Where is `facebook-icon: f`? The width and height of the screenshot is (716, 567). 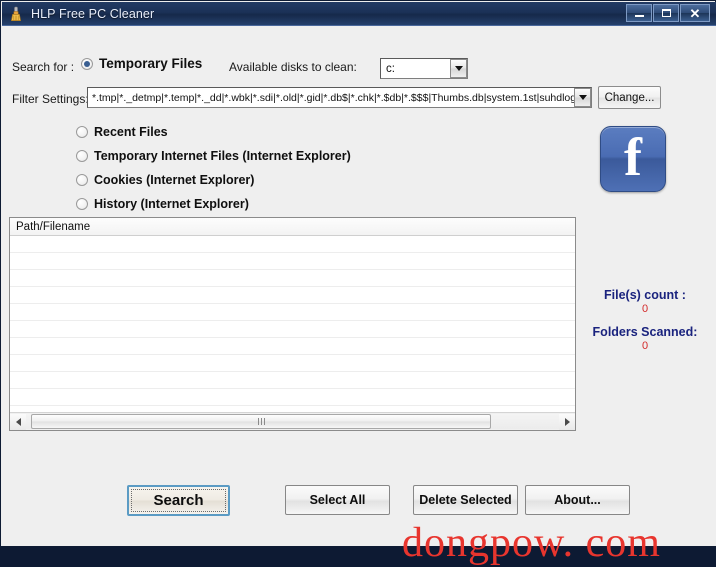 facebook-icon: f is located at coordinates (633, 159).